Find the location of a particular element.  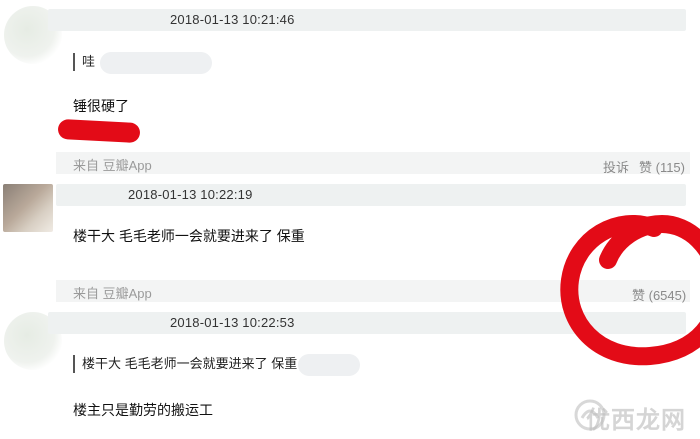

comment-timestamp: 2018-01-13 10:22:53 is located at coordinates (232, 322).